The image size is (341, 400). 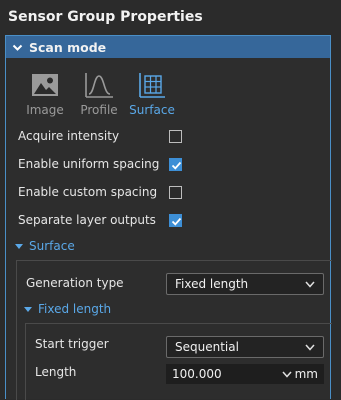 I want to click on fixed-length-section-label: Fixed length, so click(x=75, y=309).